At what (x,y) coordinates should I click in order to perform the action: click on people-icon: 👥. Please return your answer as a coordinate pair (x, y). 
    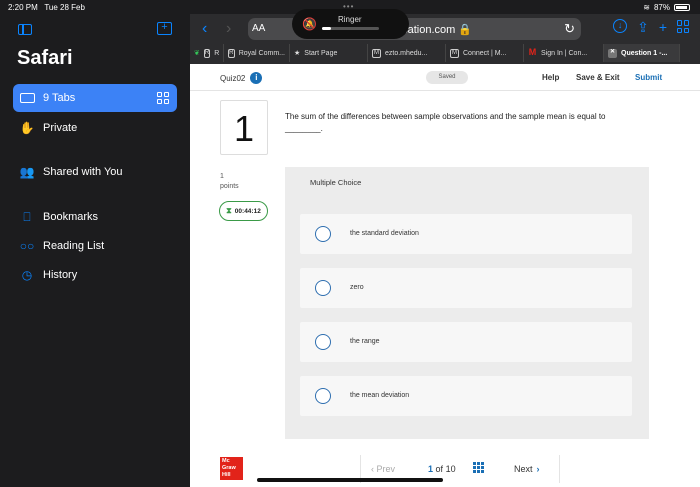
    Looking at the image, I should click on (27, 172).